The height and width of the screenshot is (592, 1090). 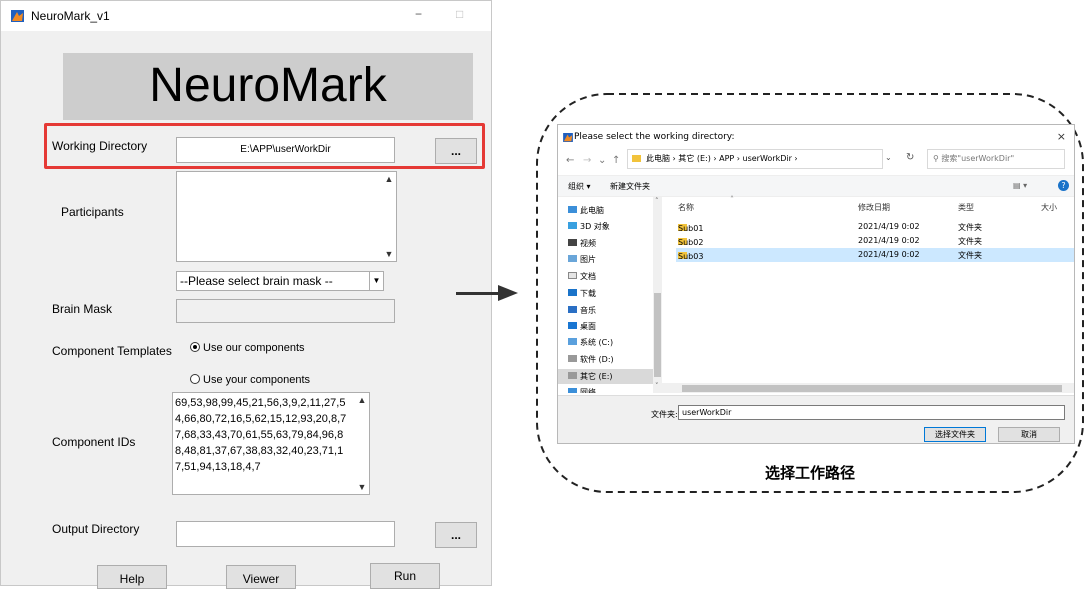 I want to click on banner: NeuroMark, so click(x=268, y=86).